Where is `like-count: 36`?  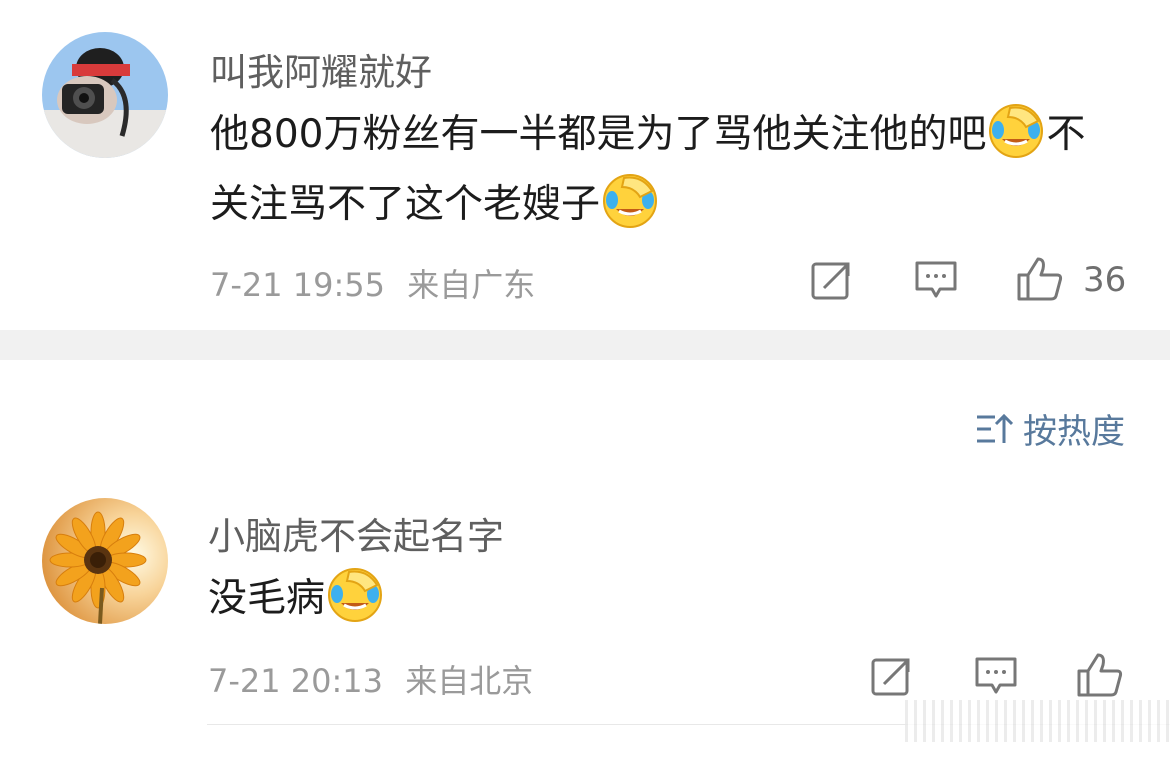 like-count: 36 is located at coordinates (1105, 280).